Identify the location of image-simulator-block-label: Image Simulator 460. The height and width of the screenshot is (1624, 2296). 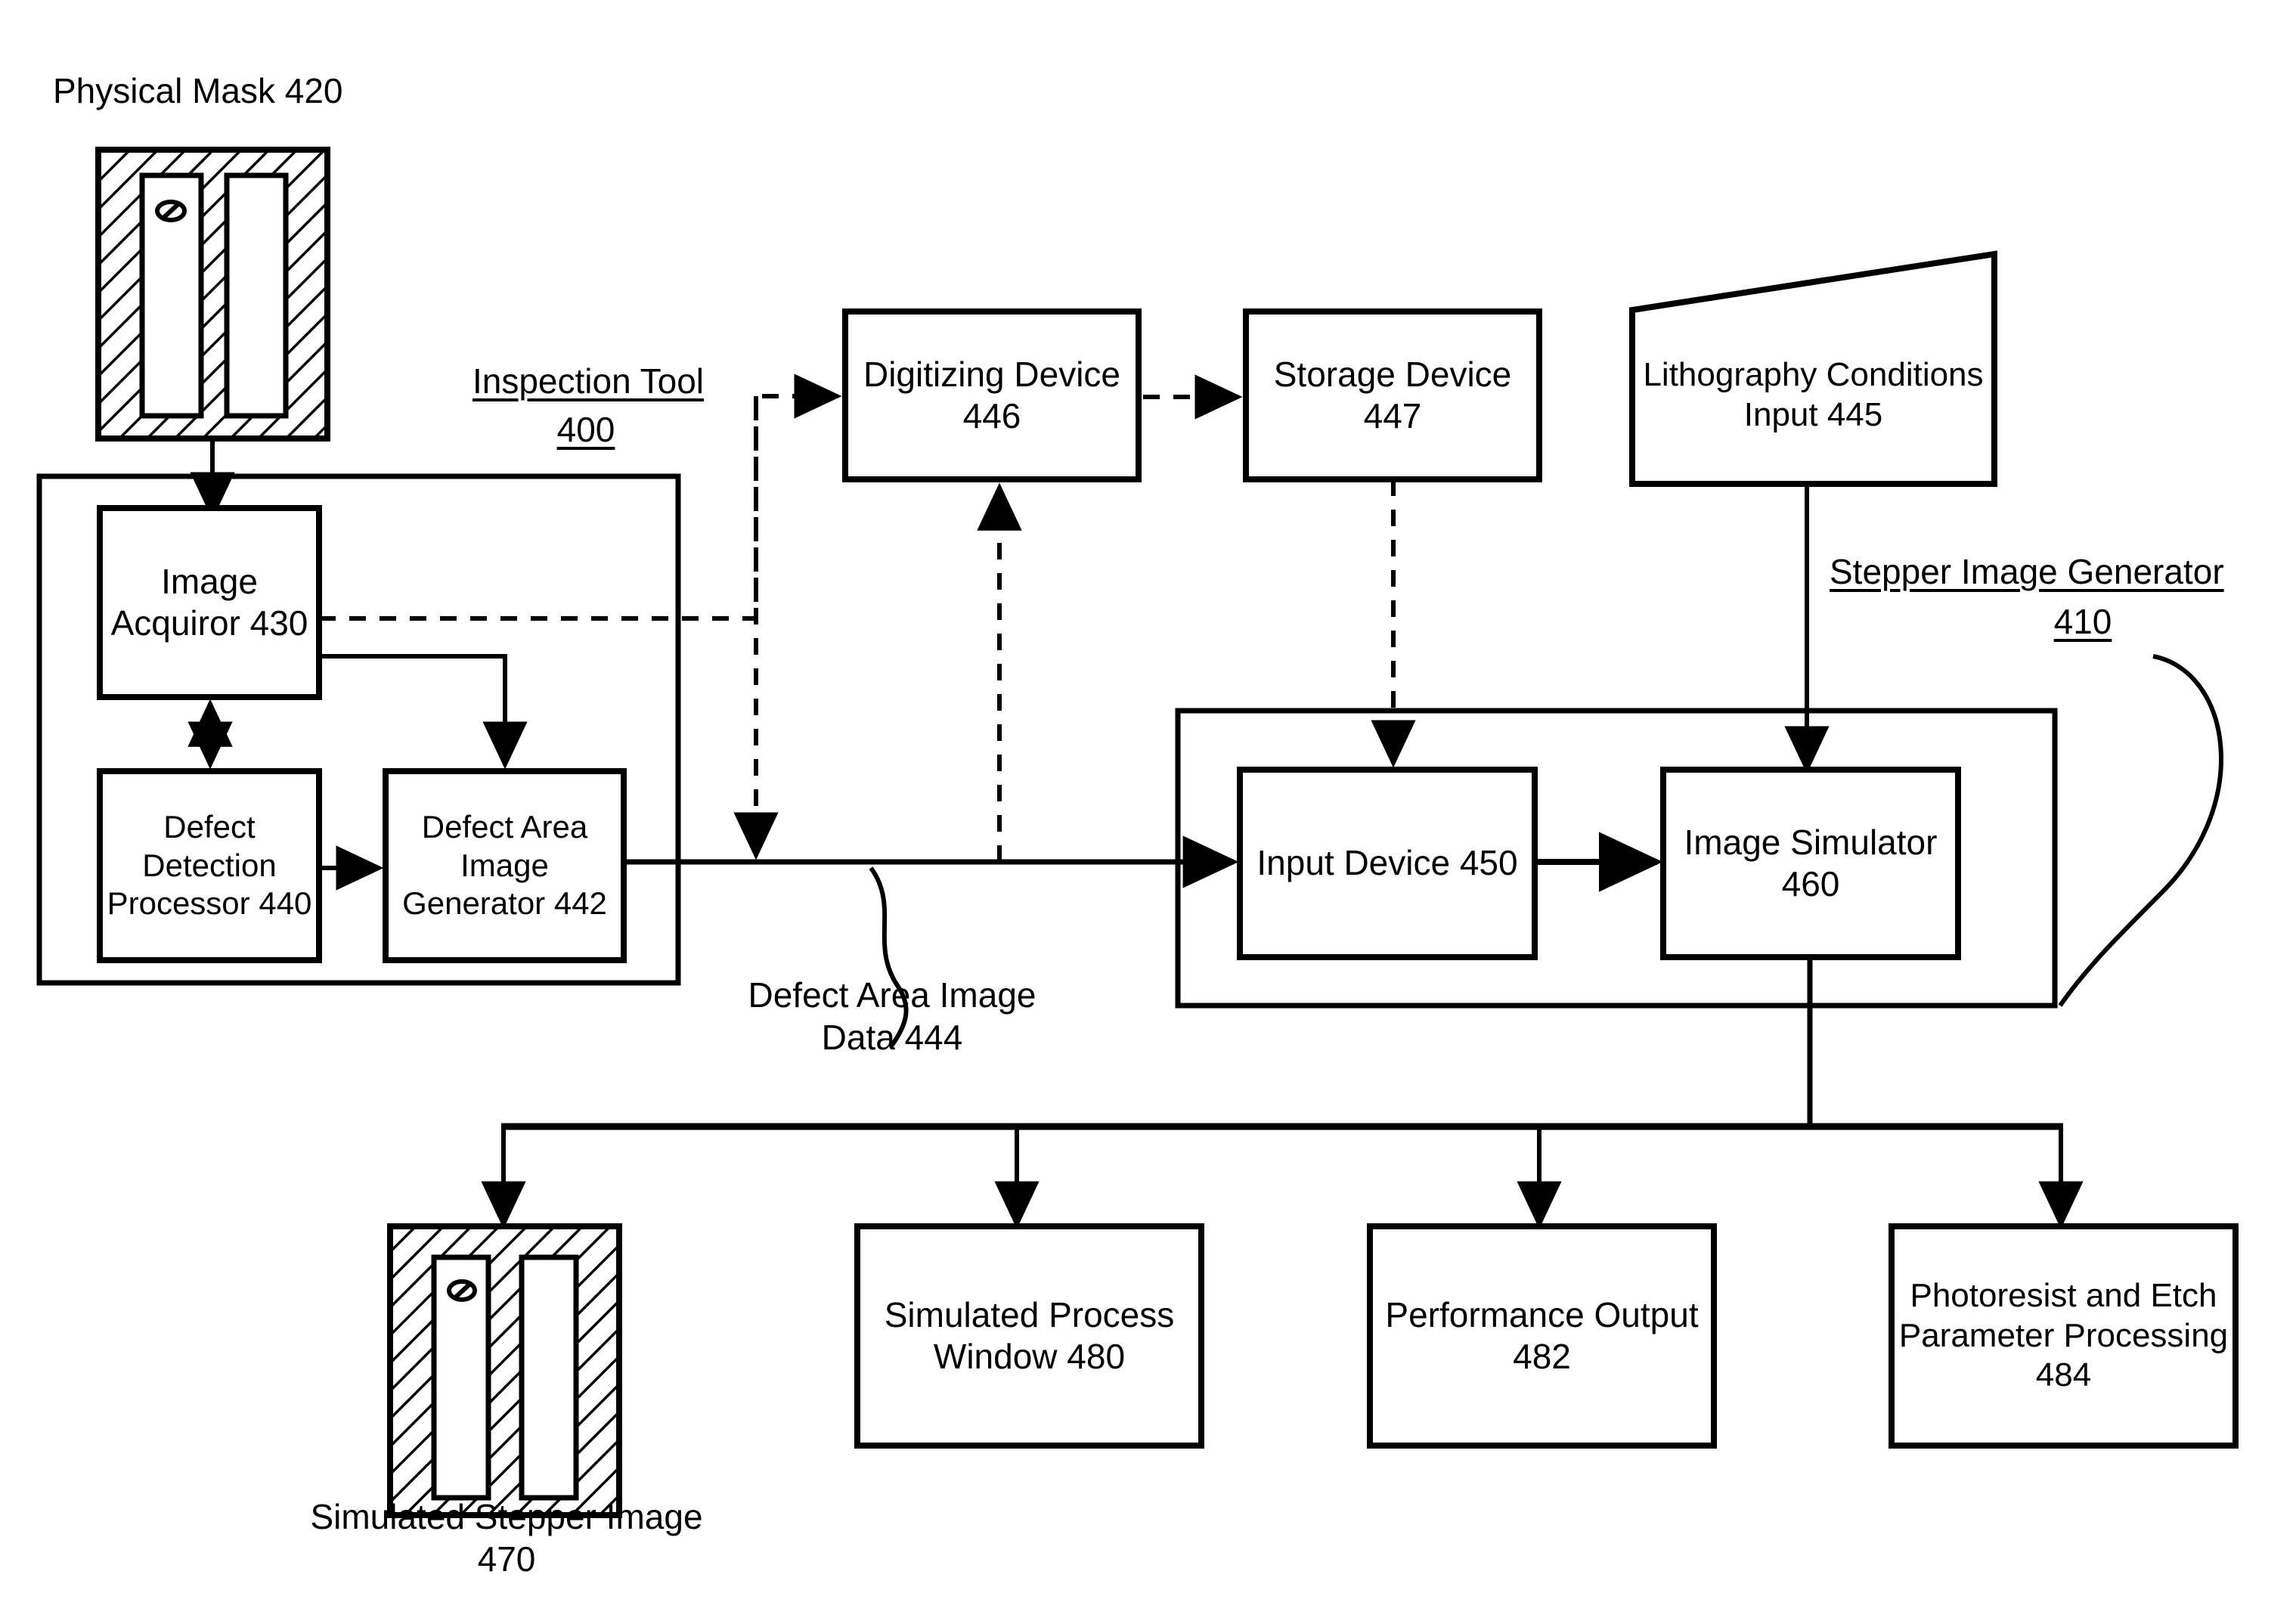
(1811, 863).